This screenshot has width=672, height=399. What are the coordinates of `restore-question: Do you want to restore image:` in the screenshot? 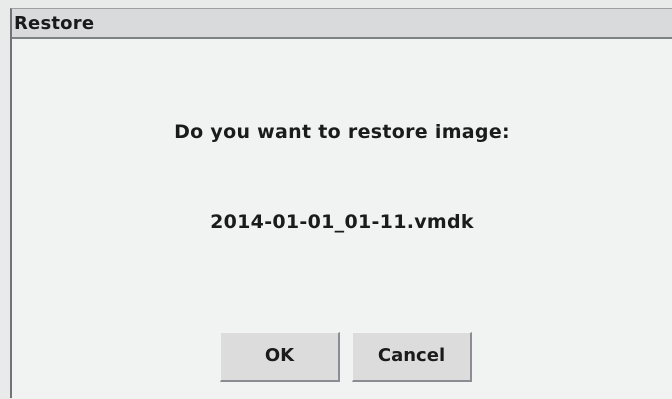 It's located at (342, 132).